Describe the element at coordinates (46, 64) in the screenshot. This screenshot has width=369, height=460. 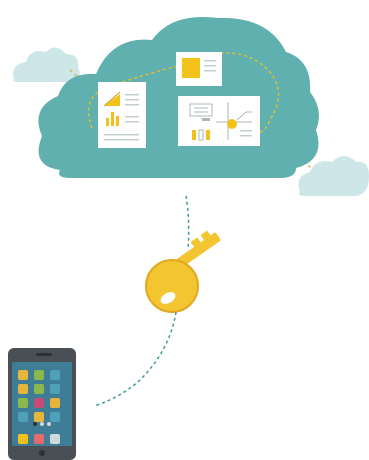
I see `small-cloud-left` at that location.